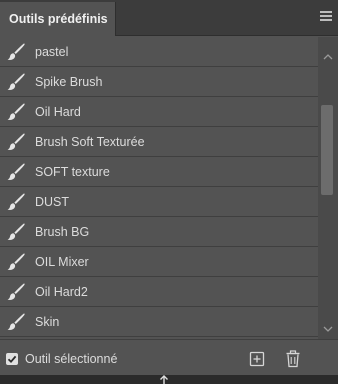 This screenshot has width=338, height=384. Describe the element at coordinates (58, 19) in the screenshot. I see `tab-tool-presets: Outils prédéfinis` at that location.